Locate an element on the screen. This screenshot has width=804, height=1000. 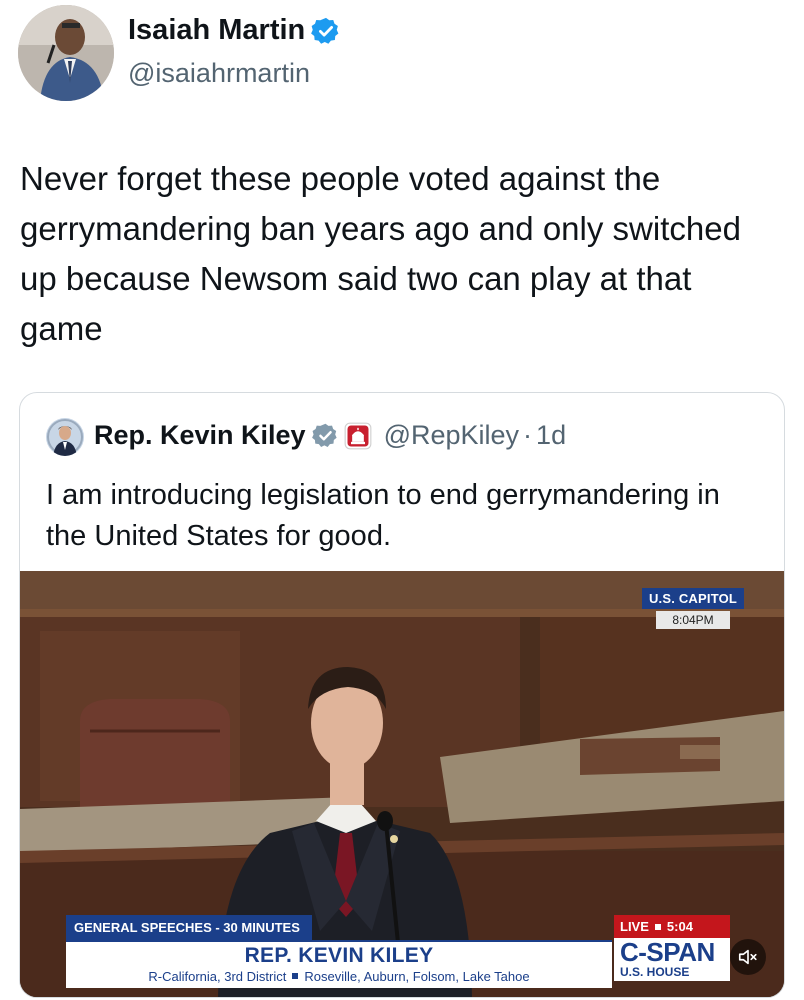
speaker-muted-icon is located at coordinates (747, 957).